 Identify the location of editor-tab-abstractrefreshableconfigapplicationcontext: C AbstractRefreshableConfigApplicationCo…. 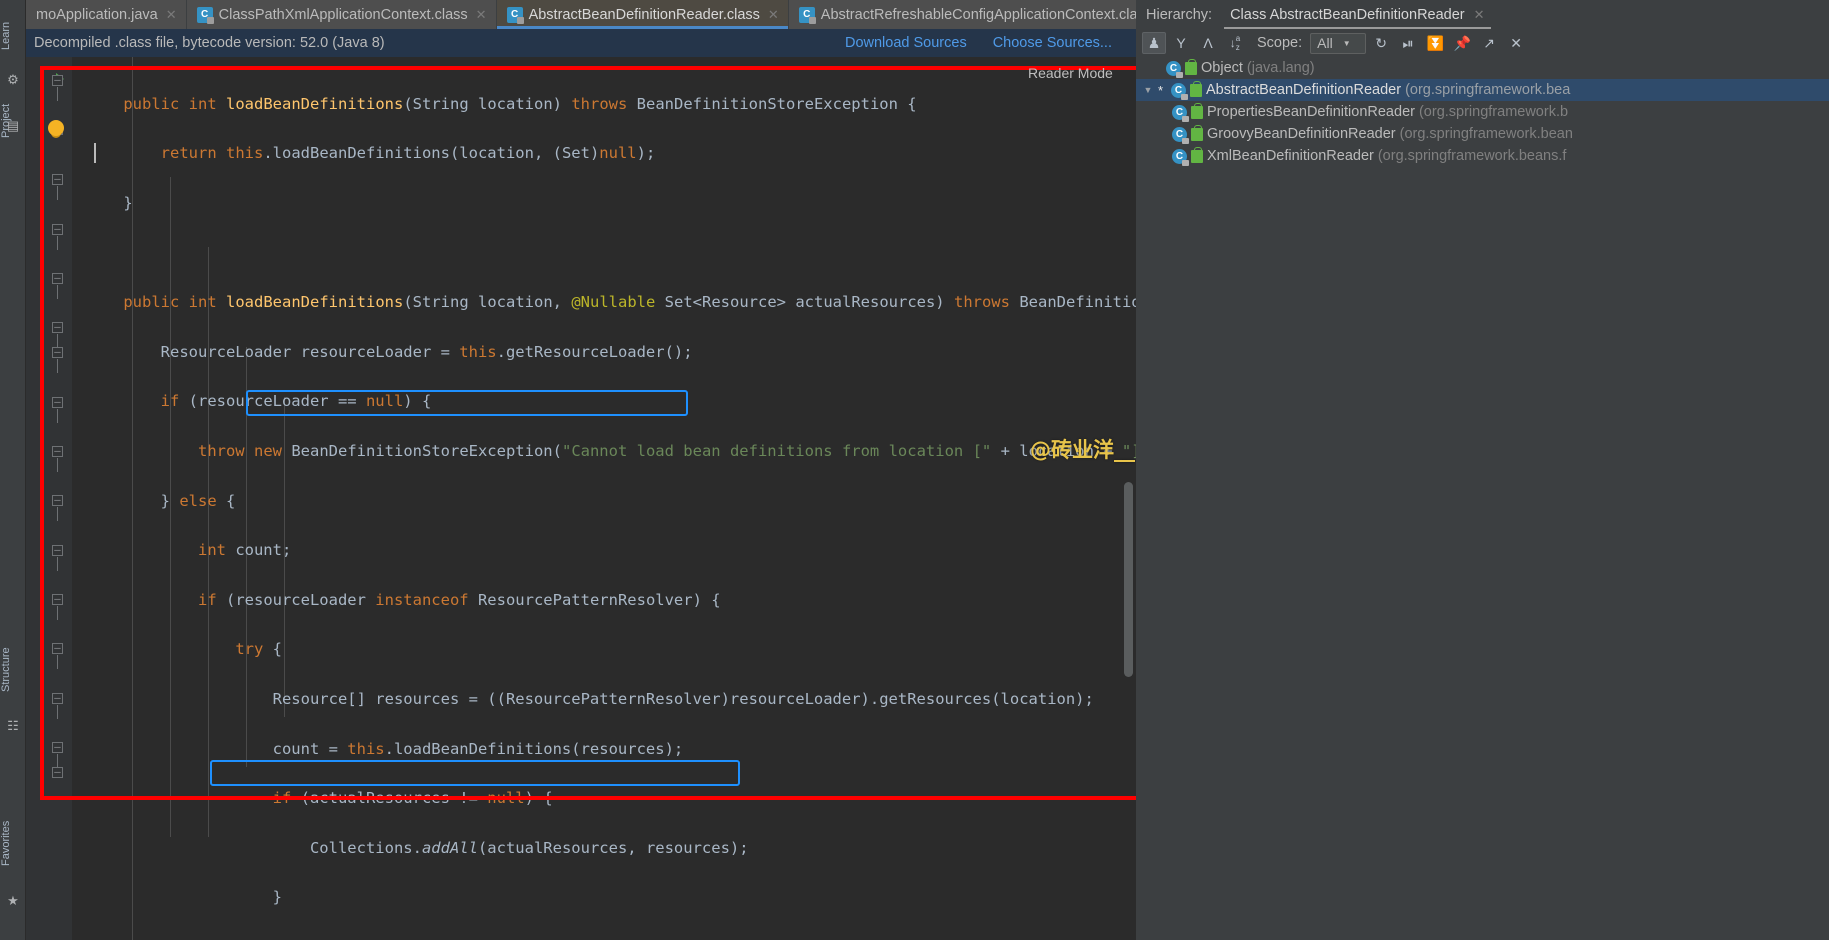
(962, 14).